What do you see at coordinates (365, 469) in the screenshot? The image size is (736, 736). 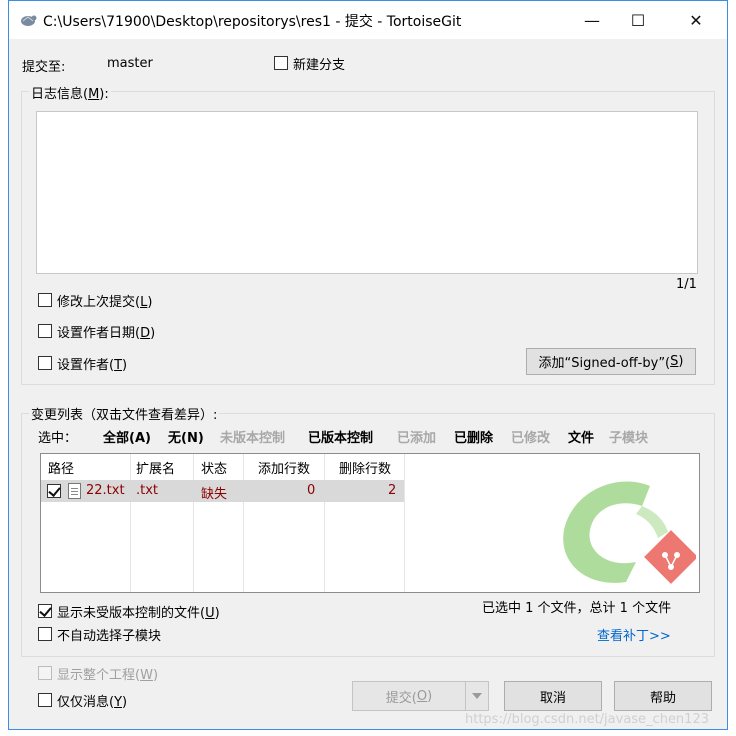 I see `column-header-lines-deleted: 删除行数` at bounding box center [365, 469].